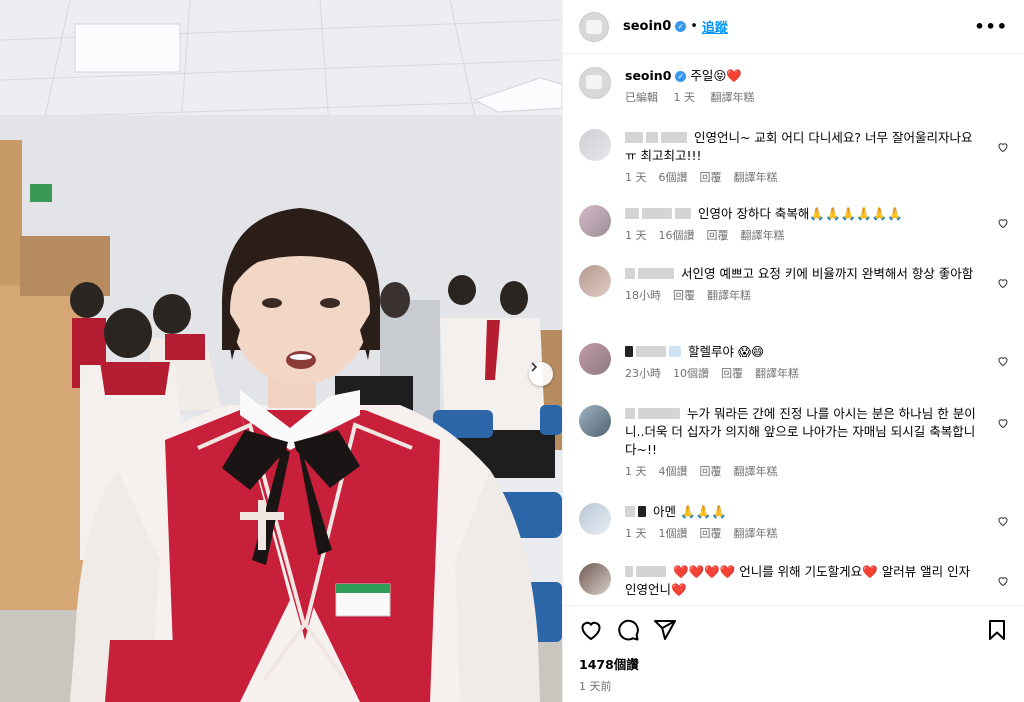 The image size is (1024, 702). I want to click on follow-button: 追蹤, so click(715, 26).